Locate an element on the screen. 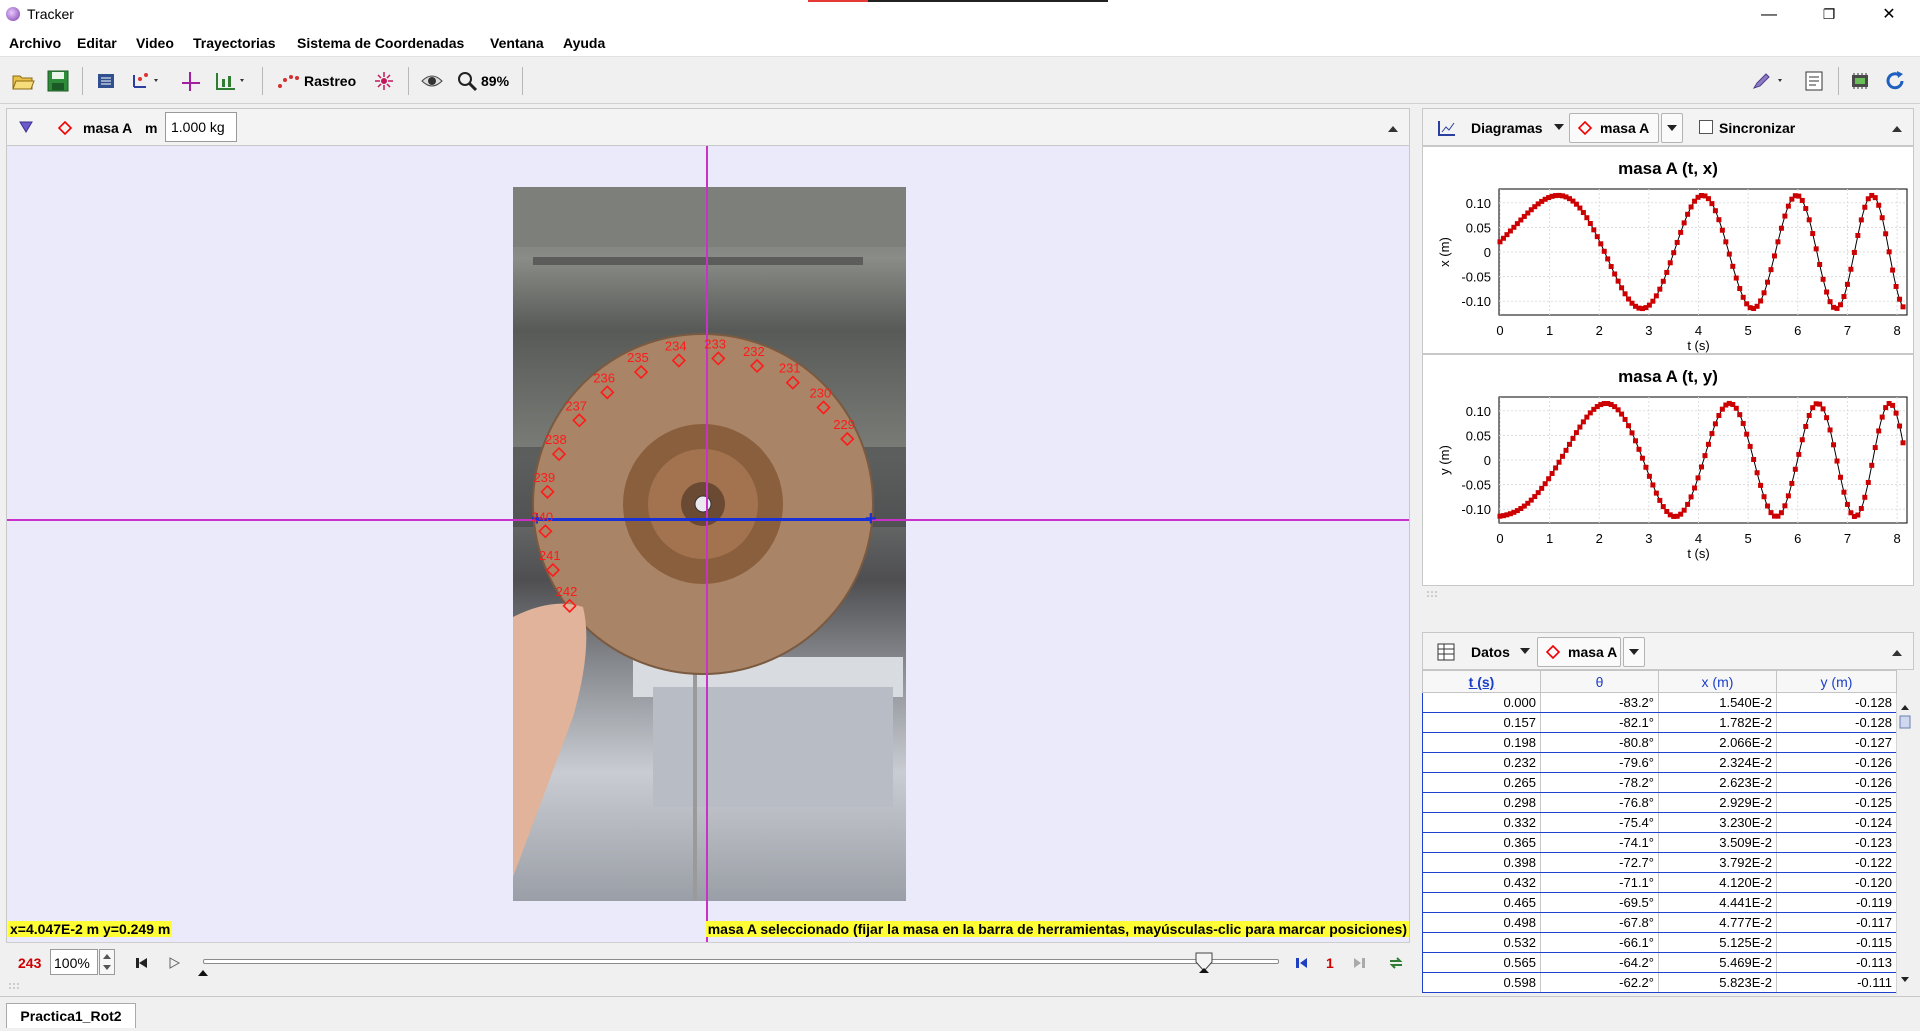 This screenshot has height=1031, width=1920. track-name: masa A is located at coordinates (107, 128).